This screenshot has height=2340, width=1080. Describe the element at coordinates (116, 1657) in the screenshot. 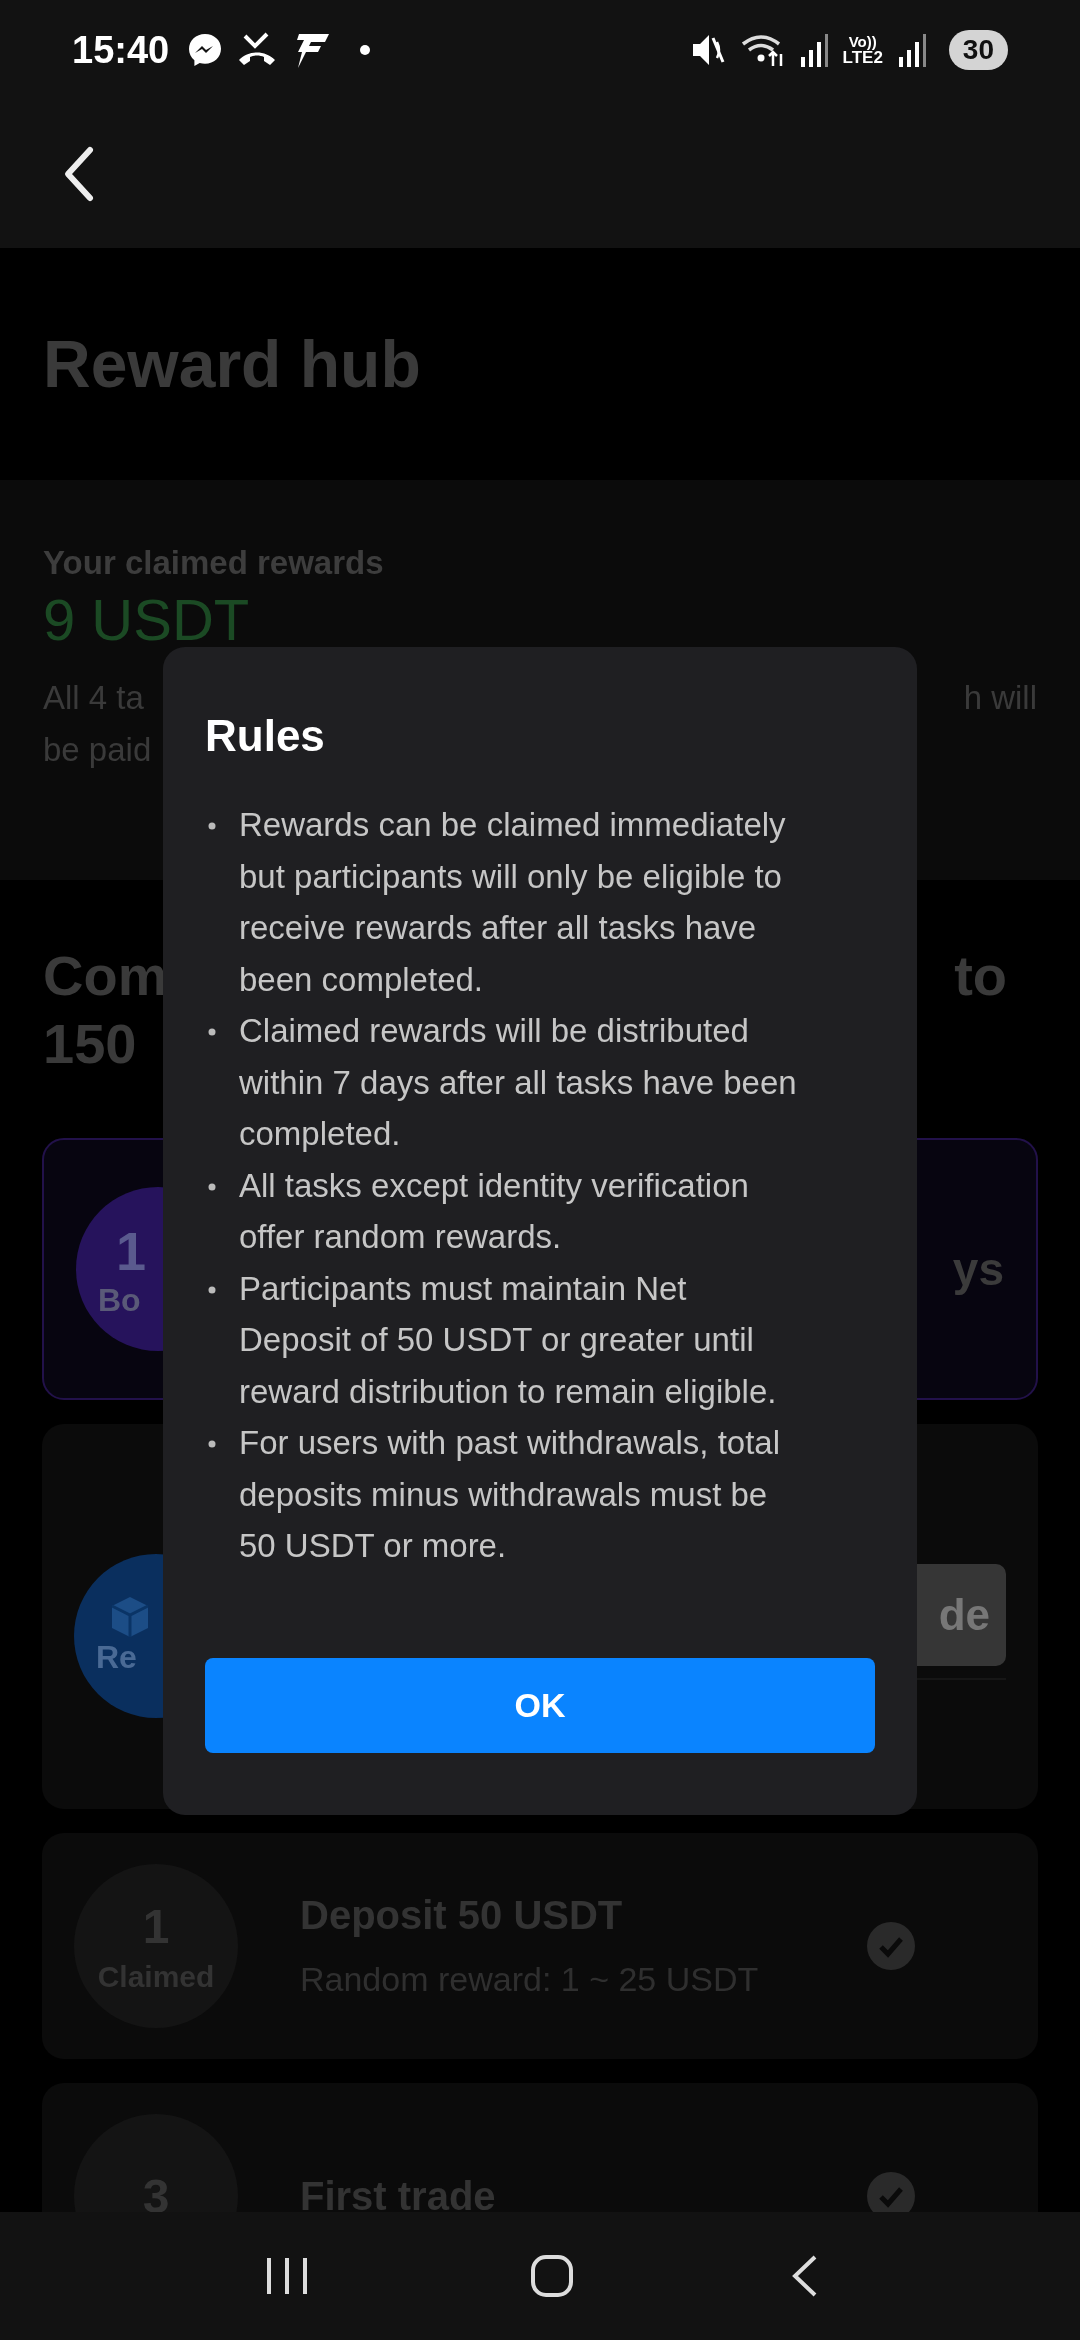

I see `badge-label: Re` at that location.